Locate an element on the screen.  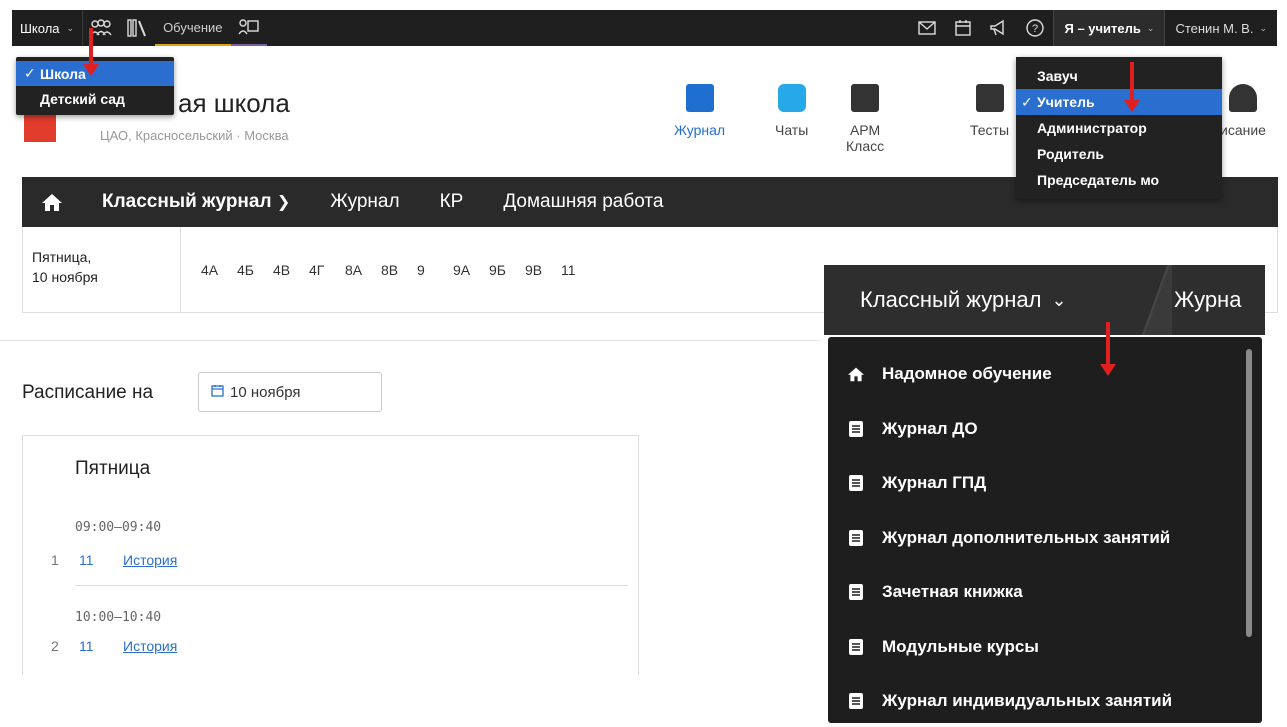
user-name: Стенин М. В. is located at coordinates (1214, 28).